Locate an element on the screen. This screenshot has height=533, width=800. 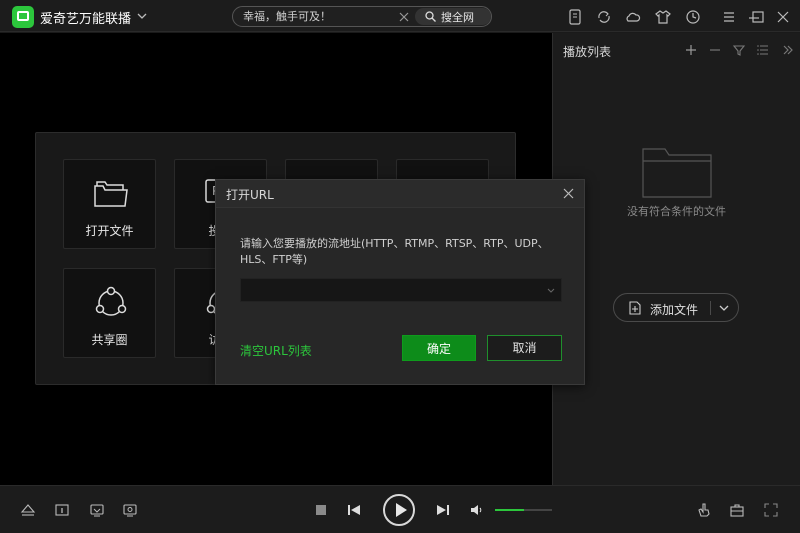
folder-icon is located at coordinates (111, 194).